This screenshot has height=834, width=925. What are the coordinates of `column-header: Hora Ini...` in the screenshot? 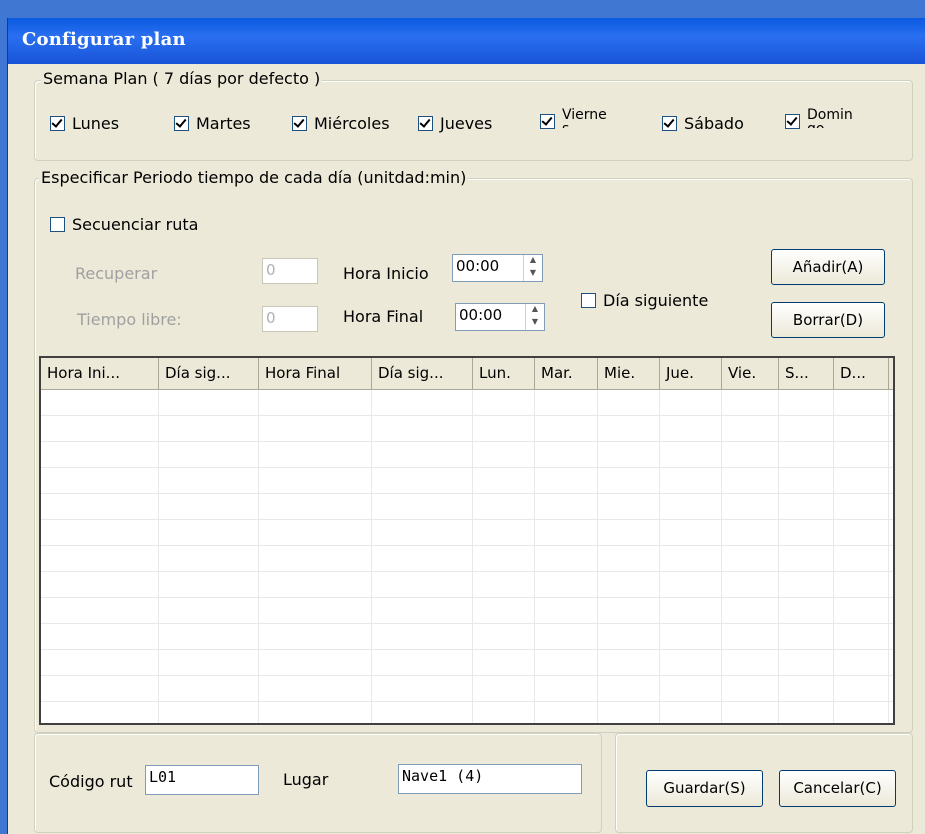 It's located at (100, 373).